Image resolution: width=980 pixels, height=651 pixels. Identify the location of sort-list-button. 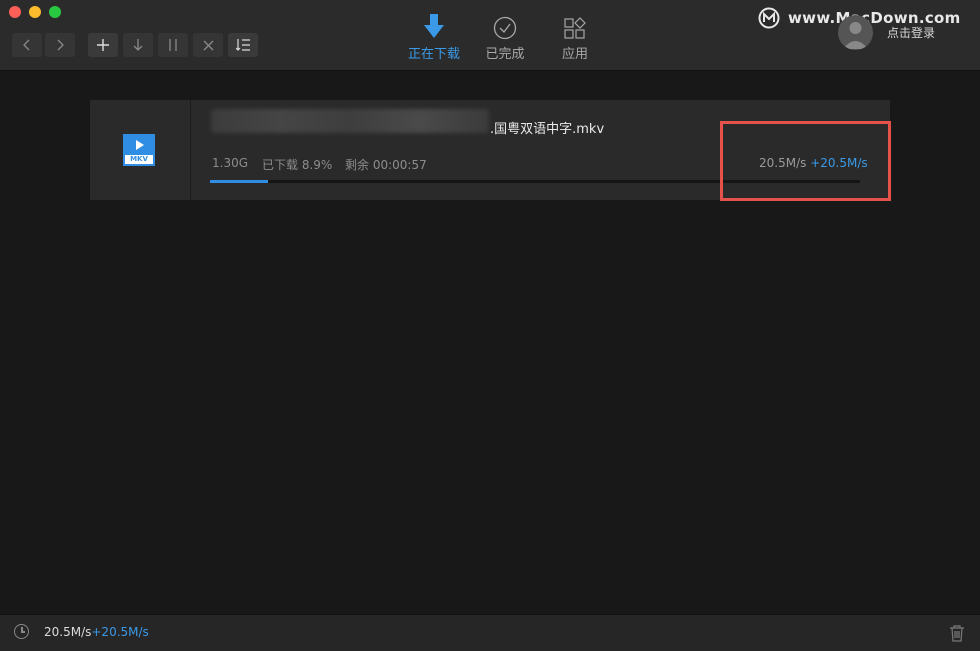
(243, 45).